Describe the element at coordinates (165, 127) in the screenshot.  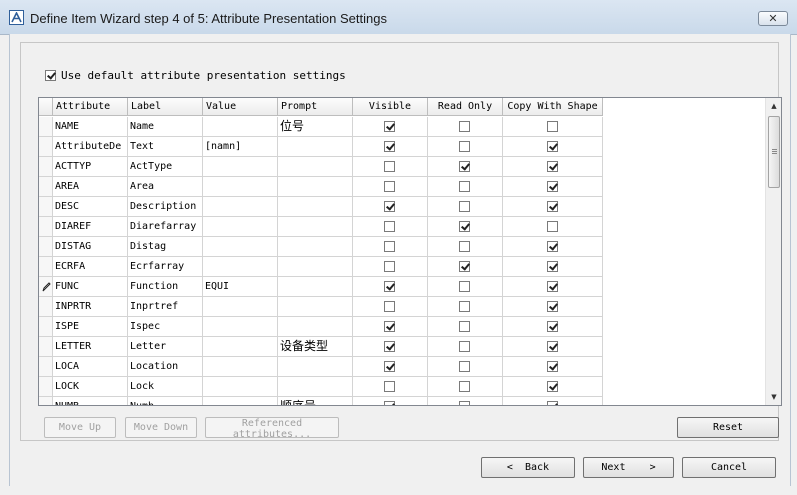
I see `cell-label: Name` at that location.